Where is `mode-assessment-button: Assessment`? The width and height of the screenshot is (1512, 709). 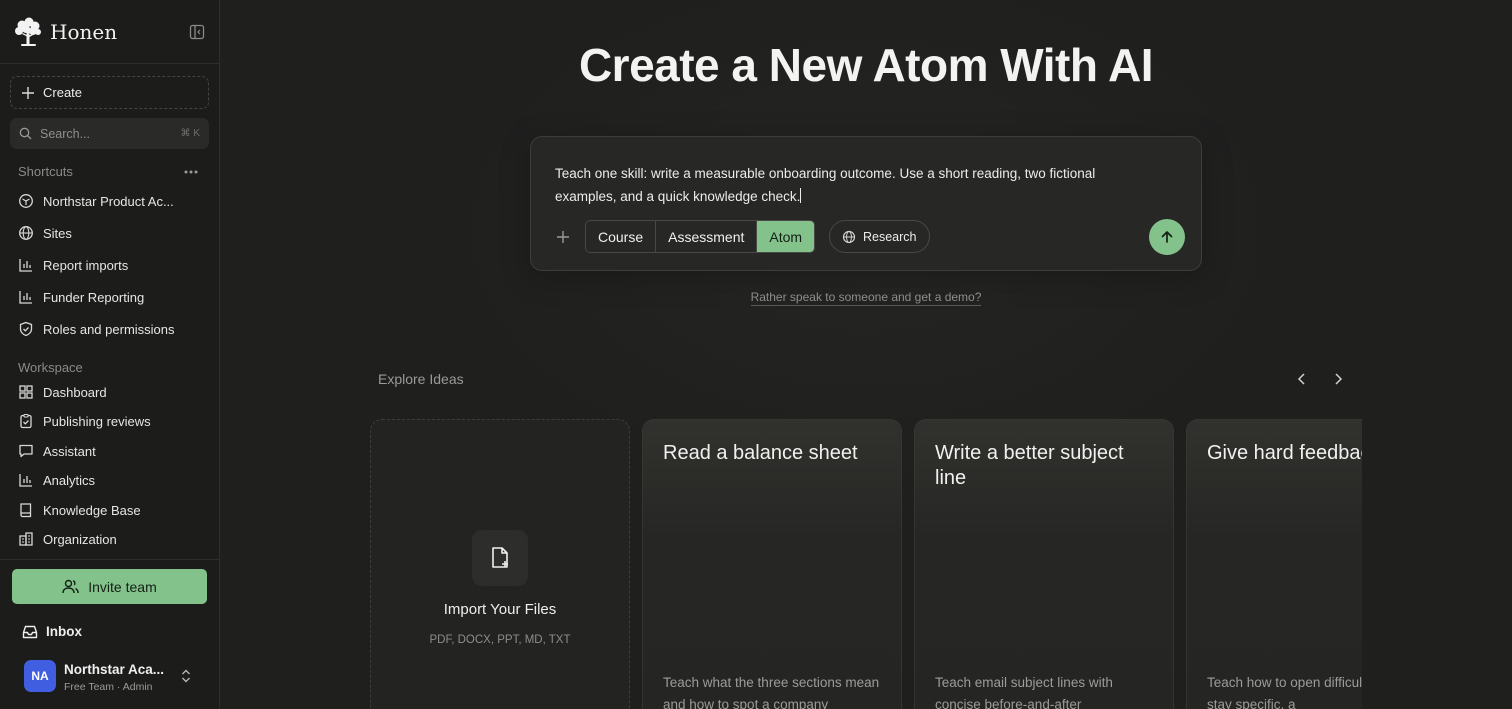 mode-assessment-button: Assessment is located at coordinates (707, 236).